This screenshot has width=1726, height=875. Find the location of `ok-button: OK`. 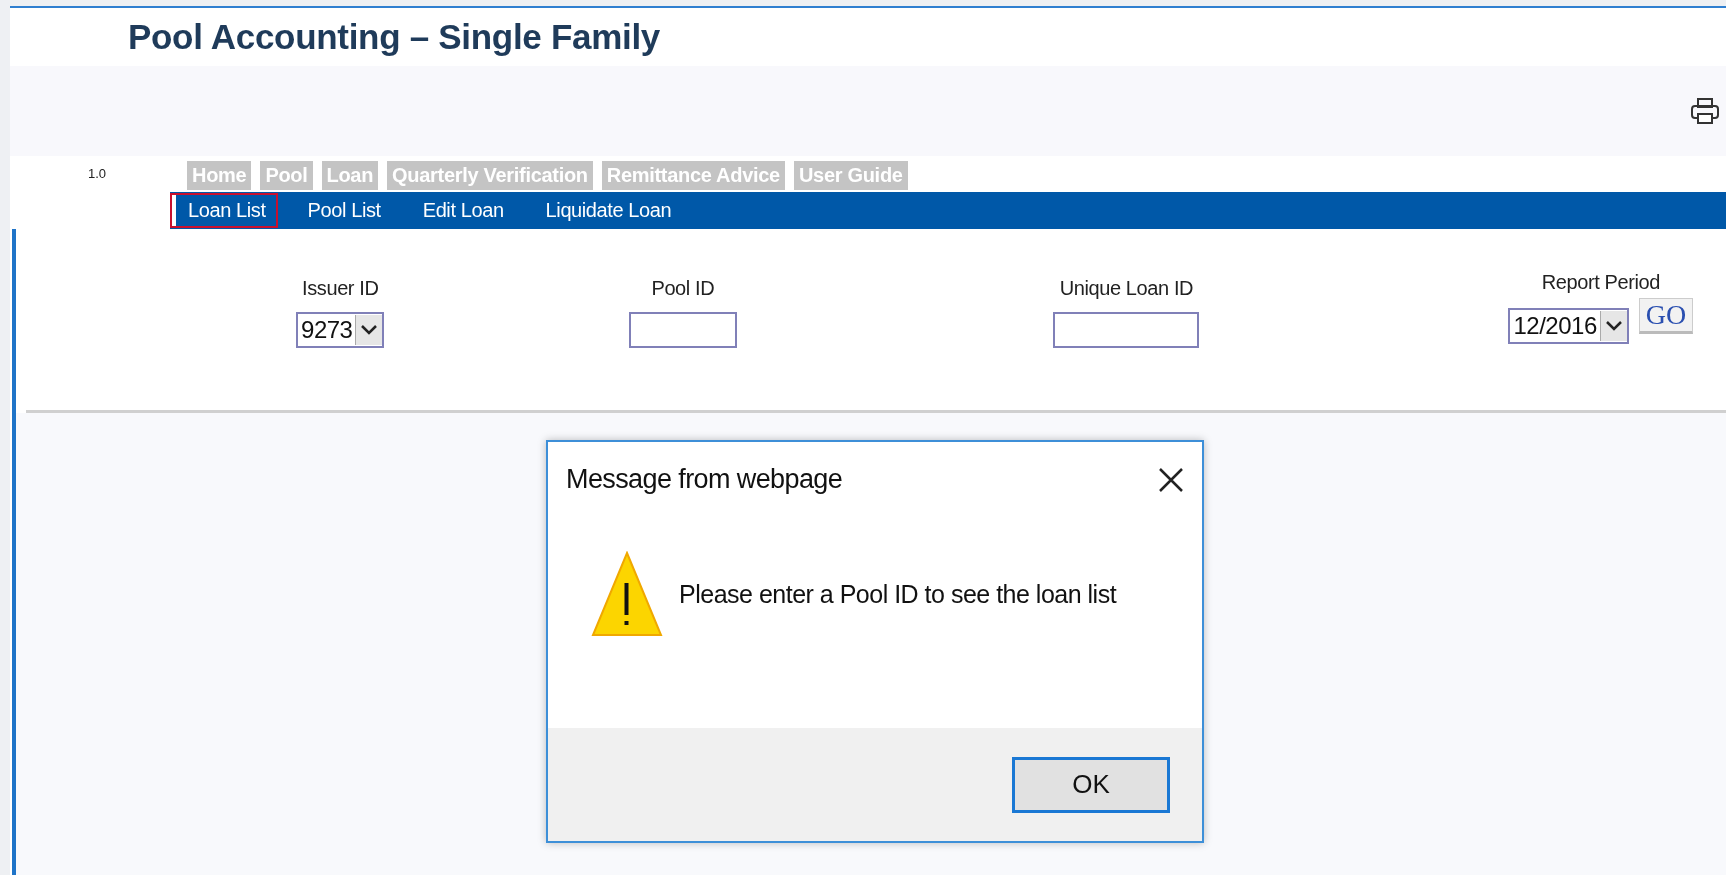

ok-button: OK is located at coordinates (1091, 784).